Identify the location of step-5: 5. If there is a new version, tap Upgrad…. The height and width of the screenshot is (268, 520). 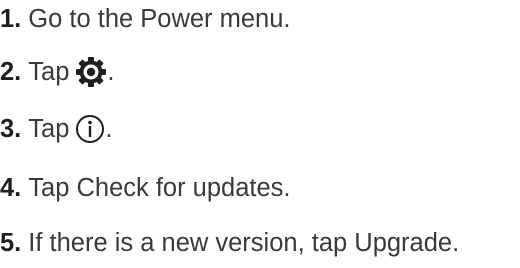
(229, 243).